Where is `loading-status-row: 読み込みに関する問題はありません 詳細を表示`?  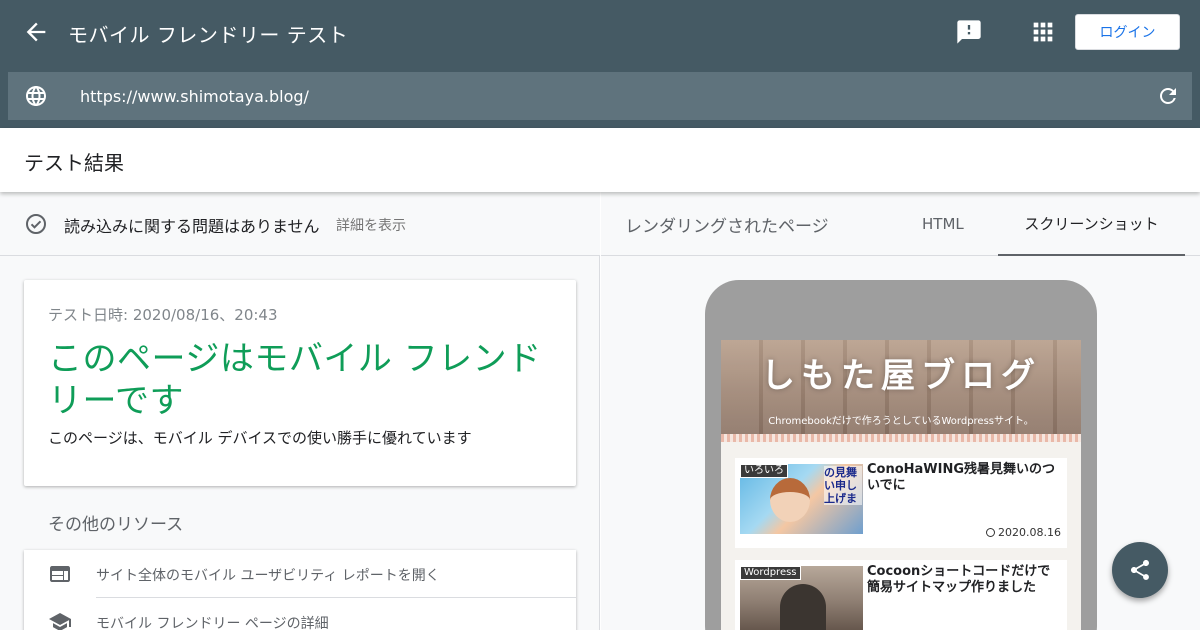
loading-status-row: 読み込みに関する問題はありません 詳細を表示 is located at coordinates (300, 224).